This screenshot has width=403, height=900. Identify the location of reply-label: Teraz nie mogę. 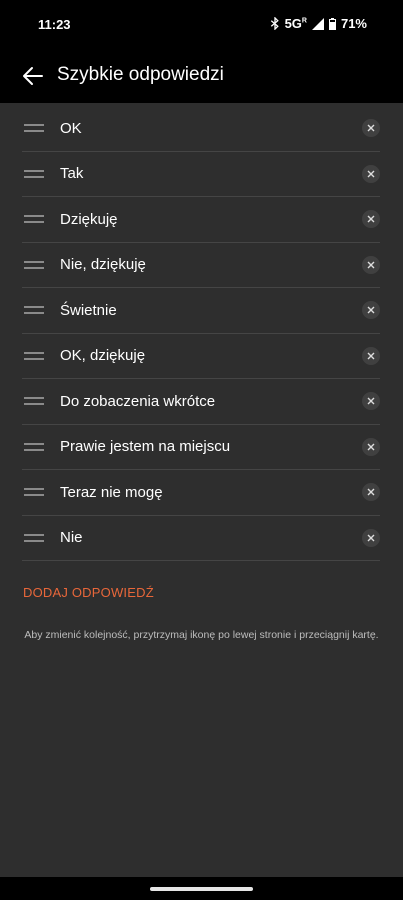
(111, 492).